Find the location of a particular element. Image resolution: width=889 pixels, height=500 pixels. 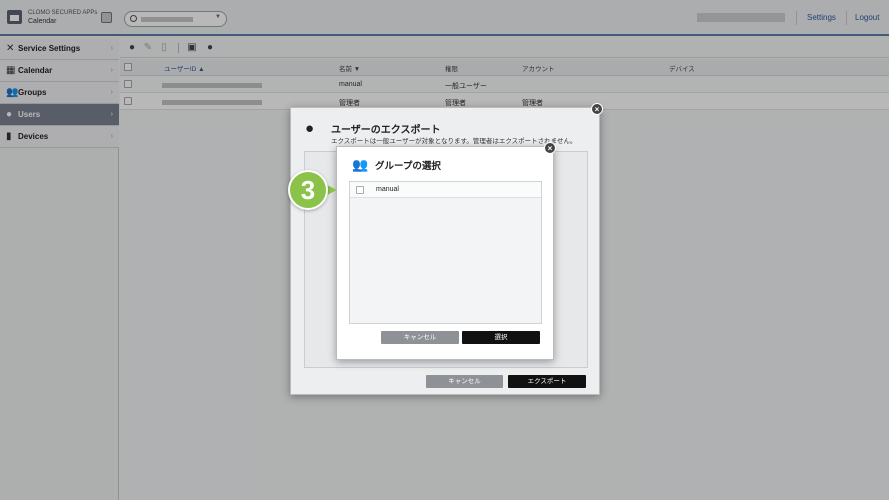

dialog-description: エクスポートは一般ユーザーが対象となります。管理者はエクスポートされません。 is located at coordinates (454, 141).